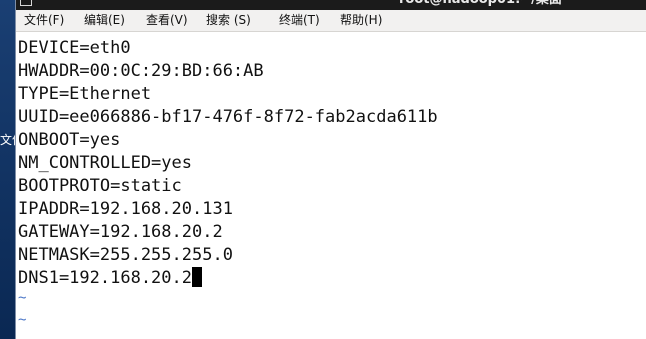  I want to click on config-line-type: TYPE=Ethernet, so click(85, 94).